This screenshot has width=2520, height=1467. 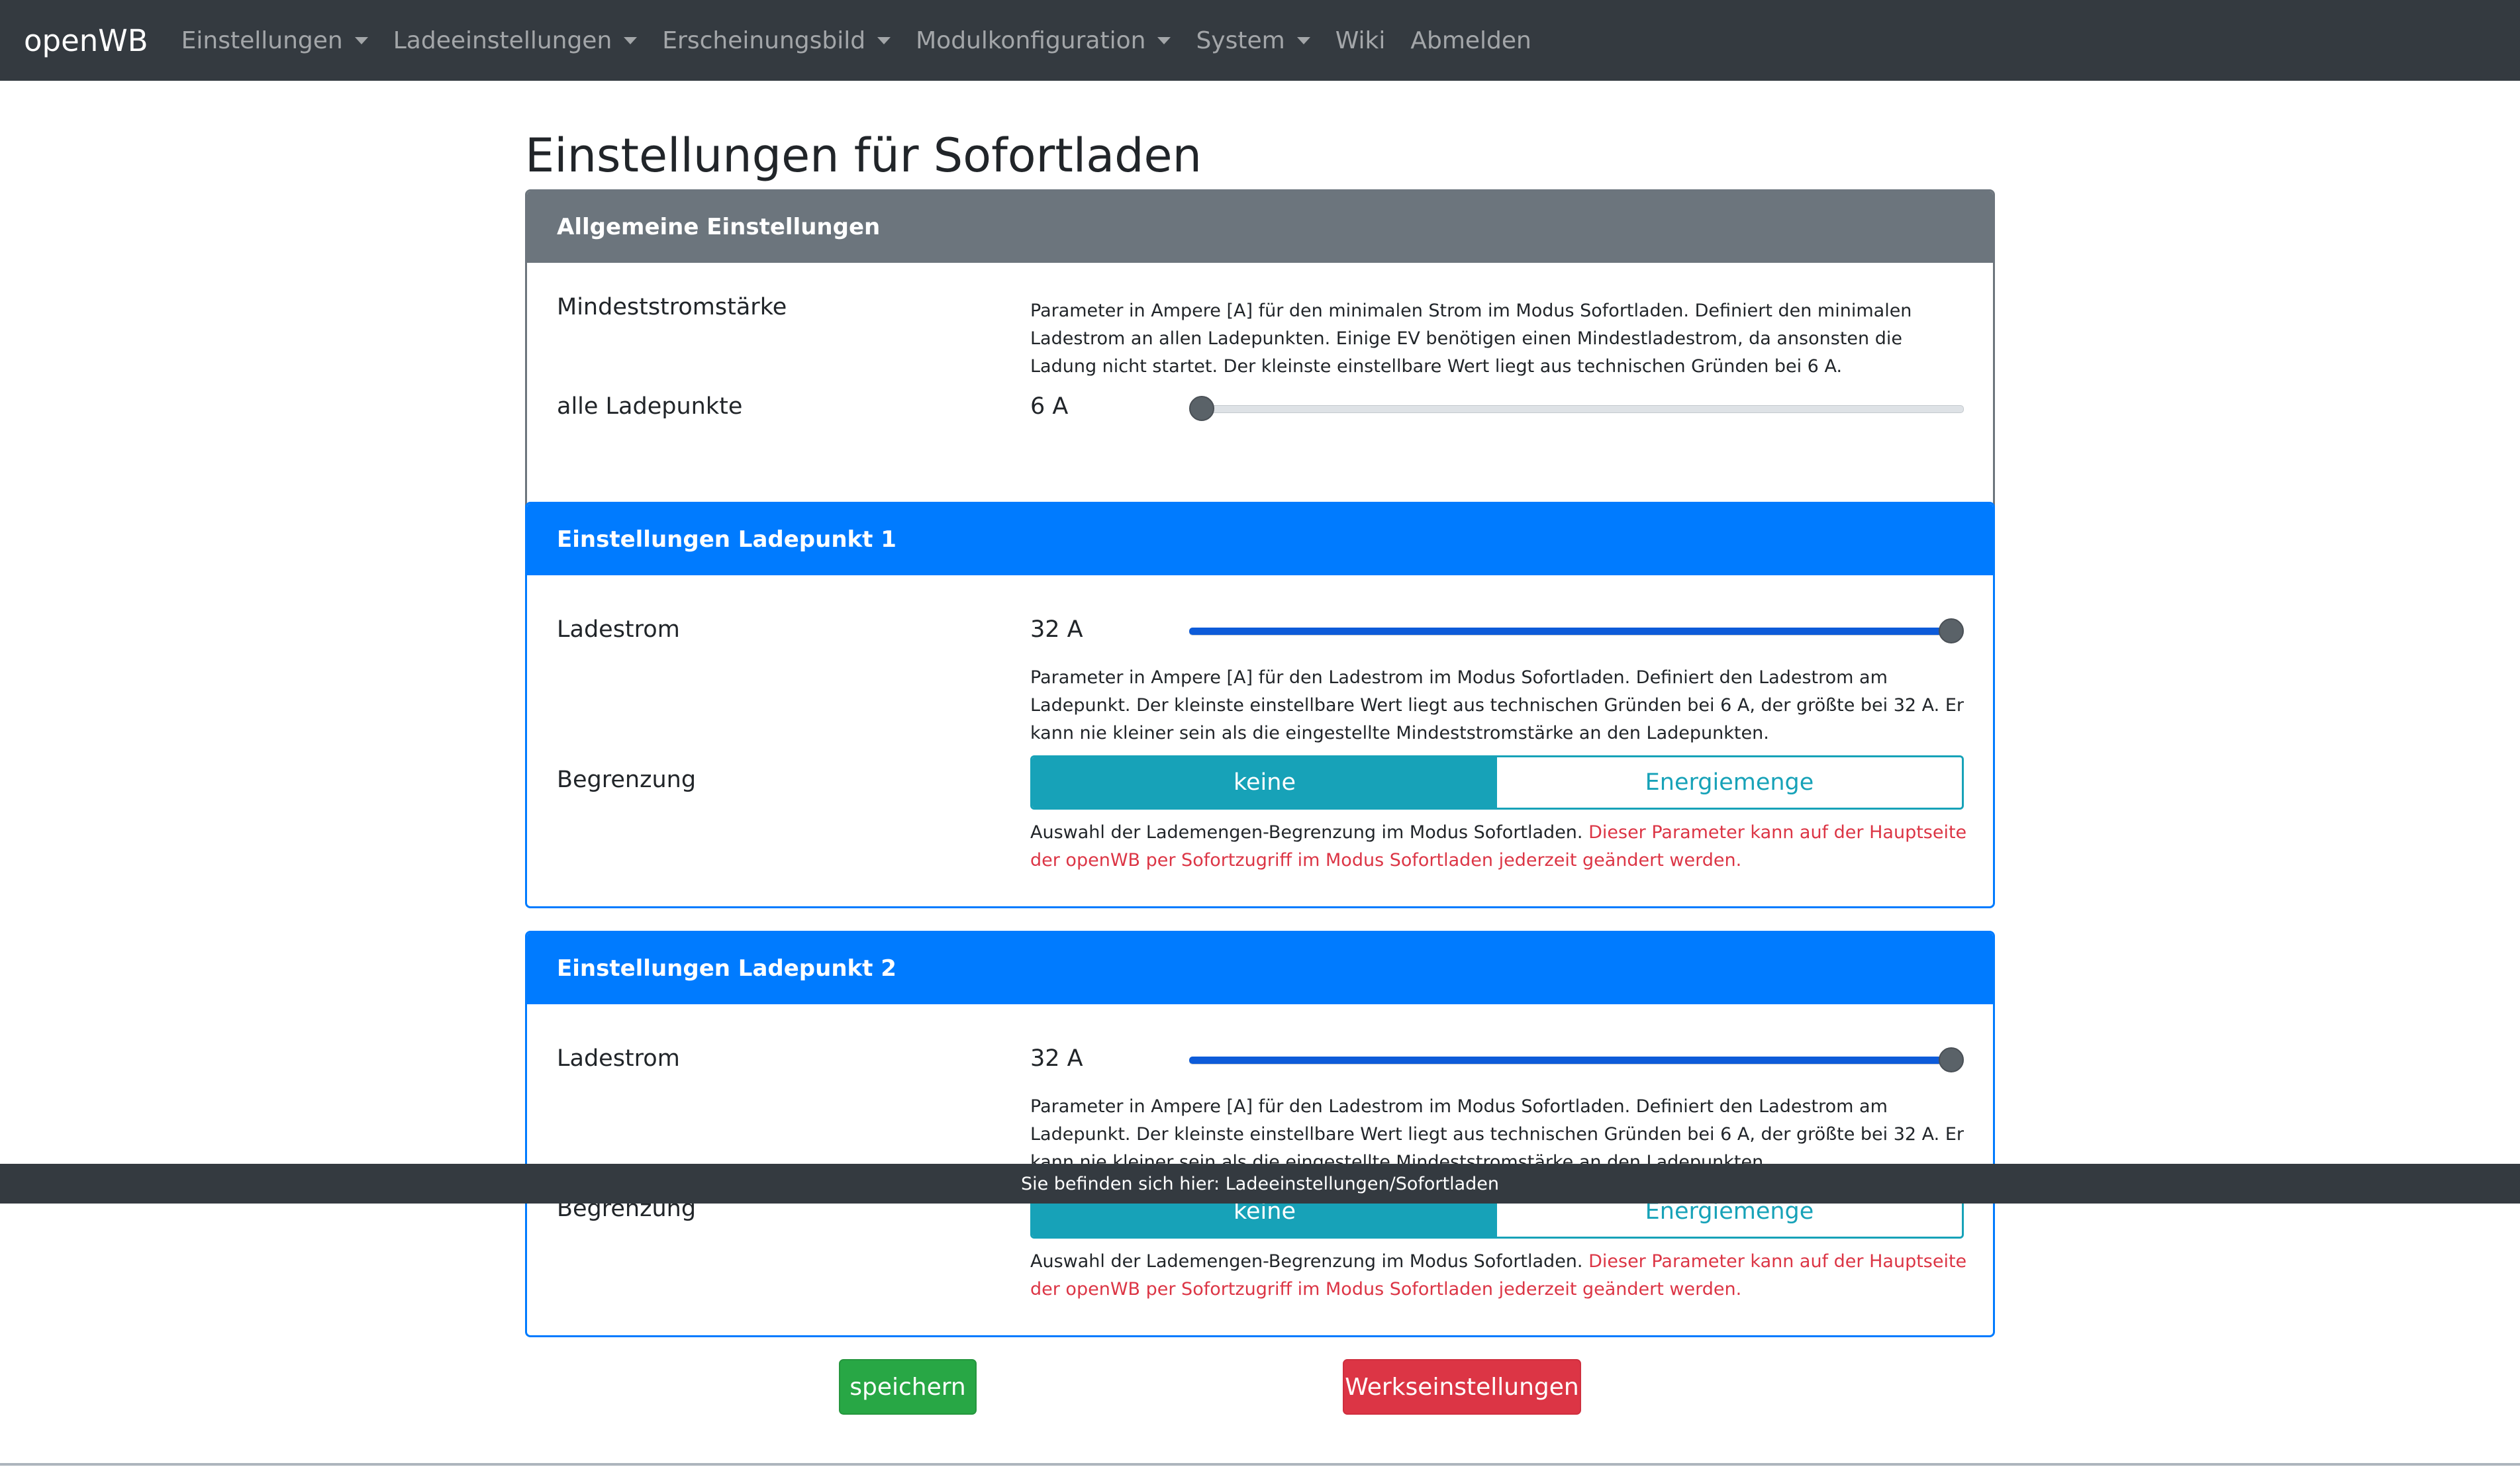 I want to click on all-points-value: 6 A, so click(x=1049, y=406).